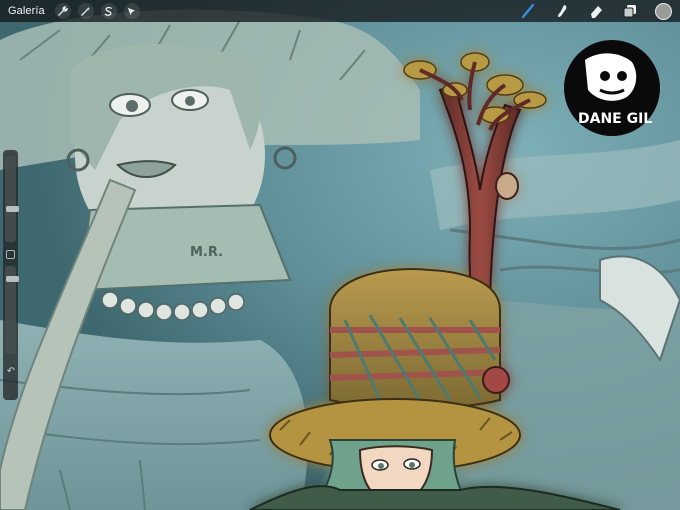 This screenshot has height=510, width=680. Describe the element at coordinates (612, 88) in the screenshot. I see `artist-signature-logo: DANE GIL` at that location.